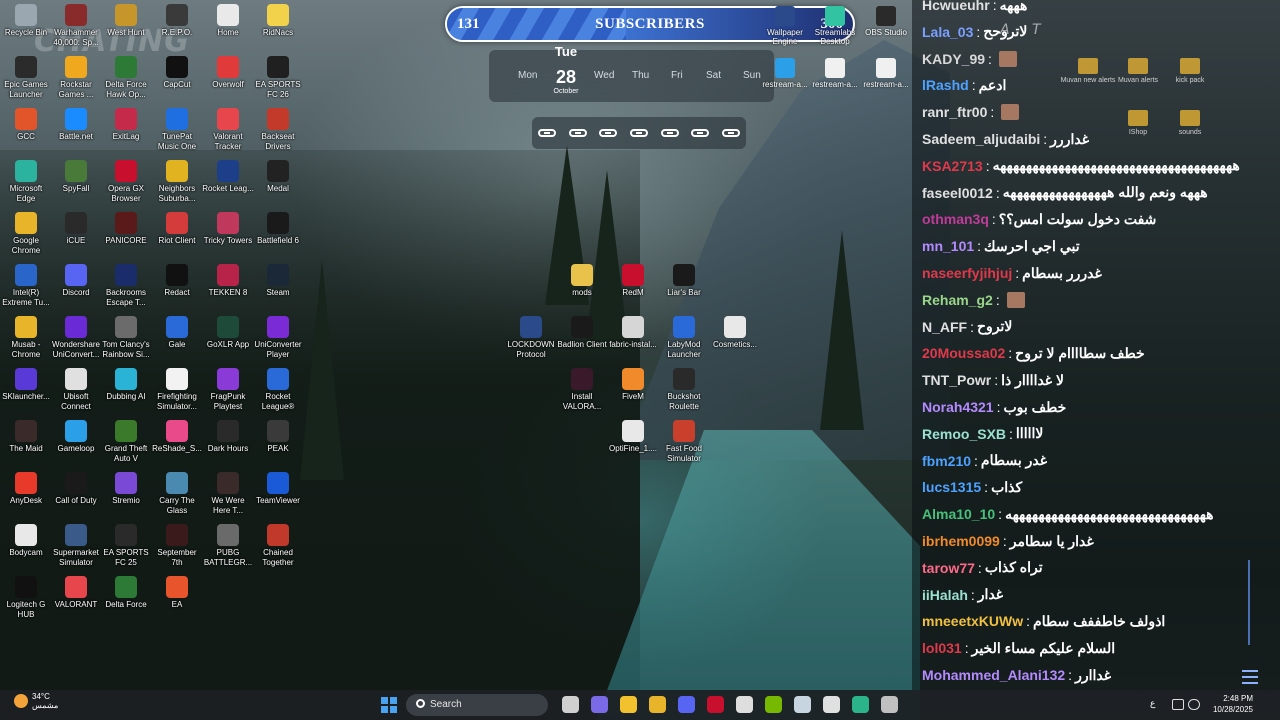 This screenshot has width=1280, height=720. What do you see at coordinates (228, 130) in the screenshot?
I see `desktop-icon: Valorant Tracker` at bounding box center [228, 130].